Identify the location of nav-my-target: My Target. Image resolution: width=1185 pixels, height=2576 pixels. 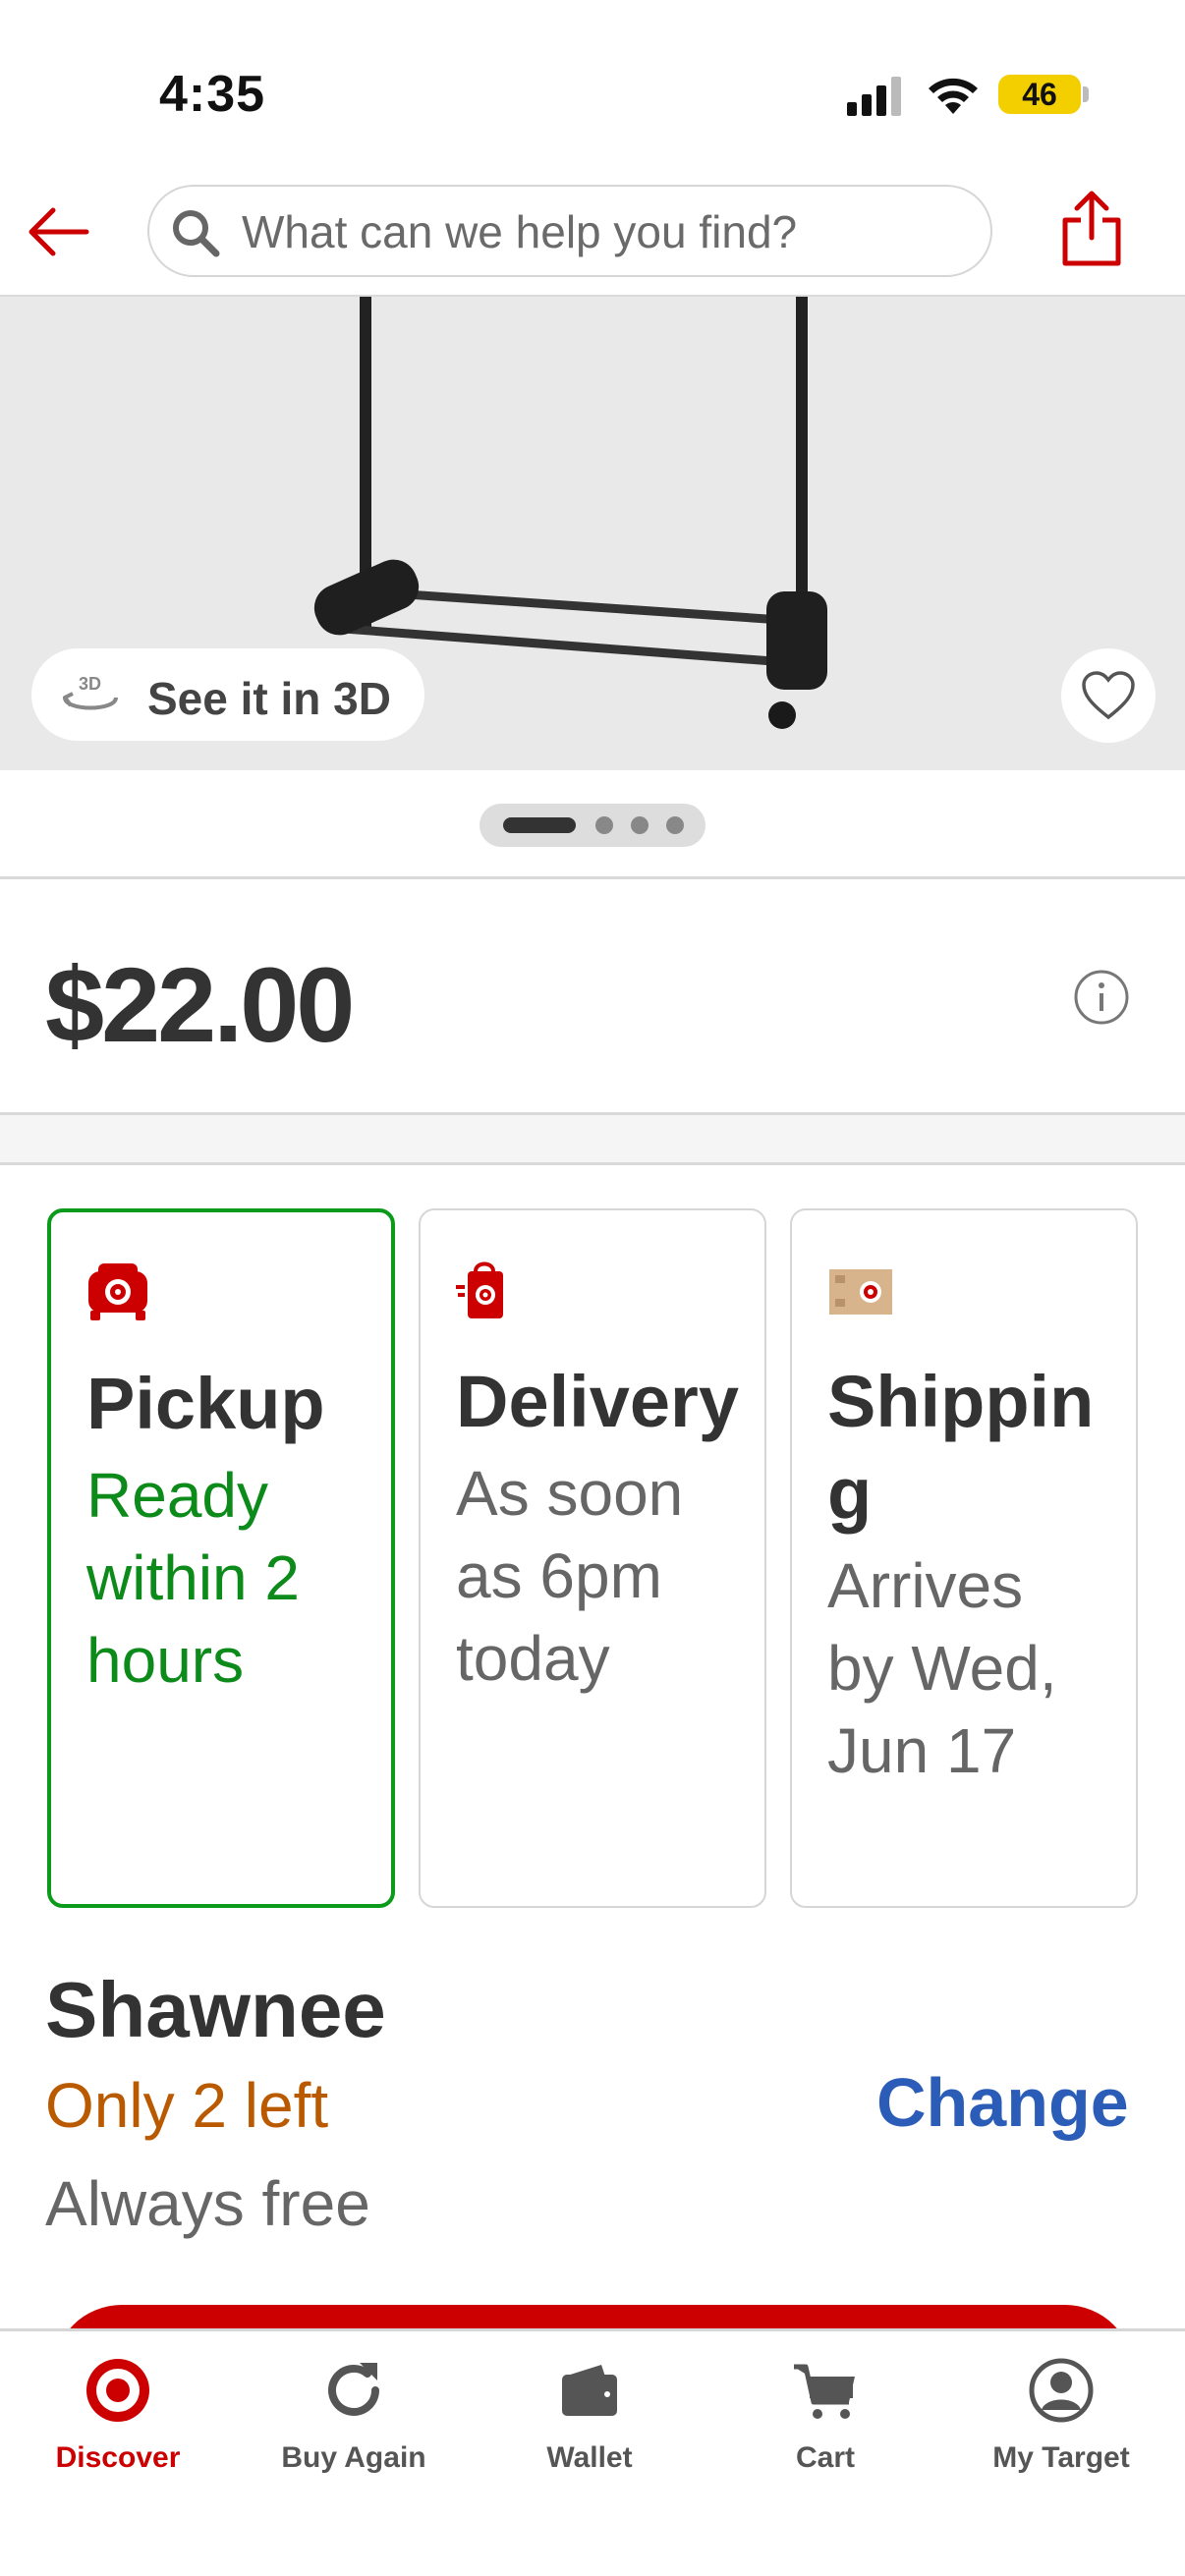
(1061, 2453).